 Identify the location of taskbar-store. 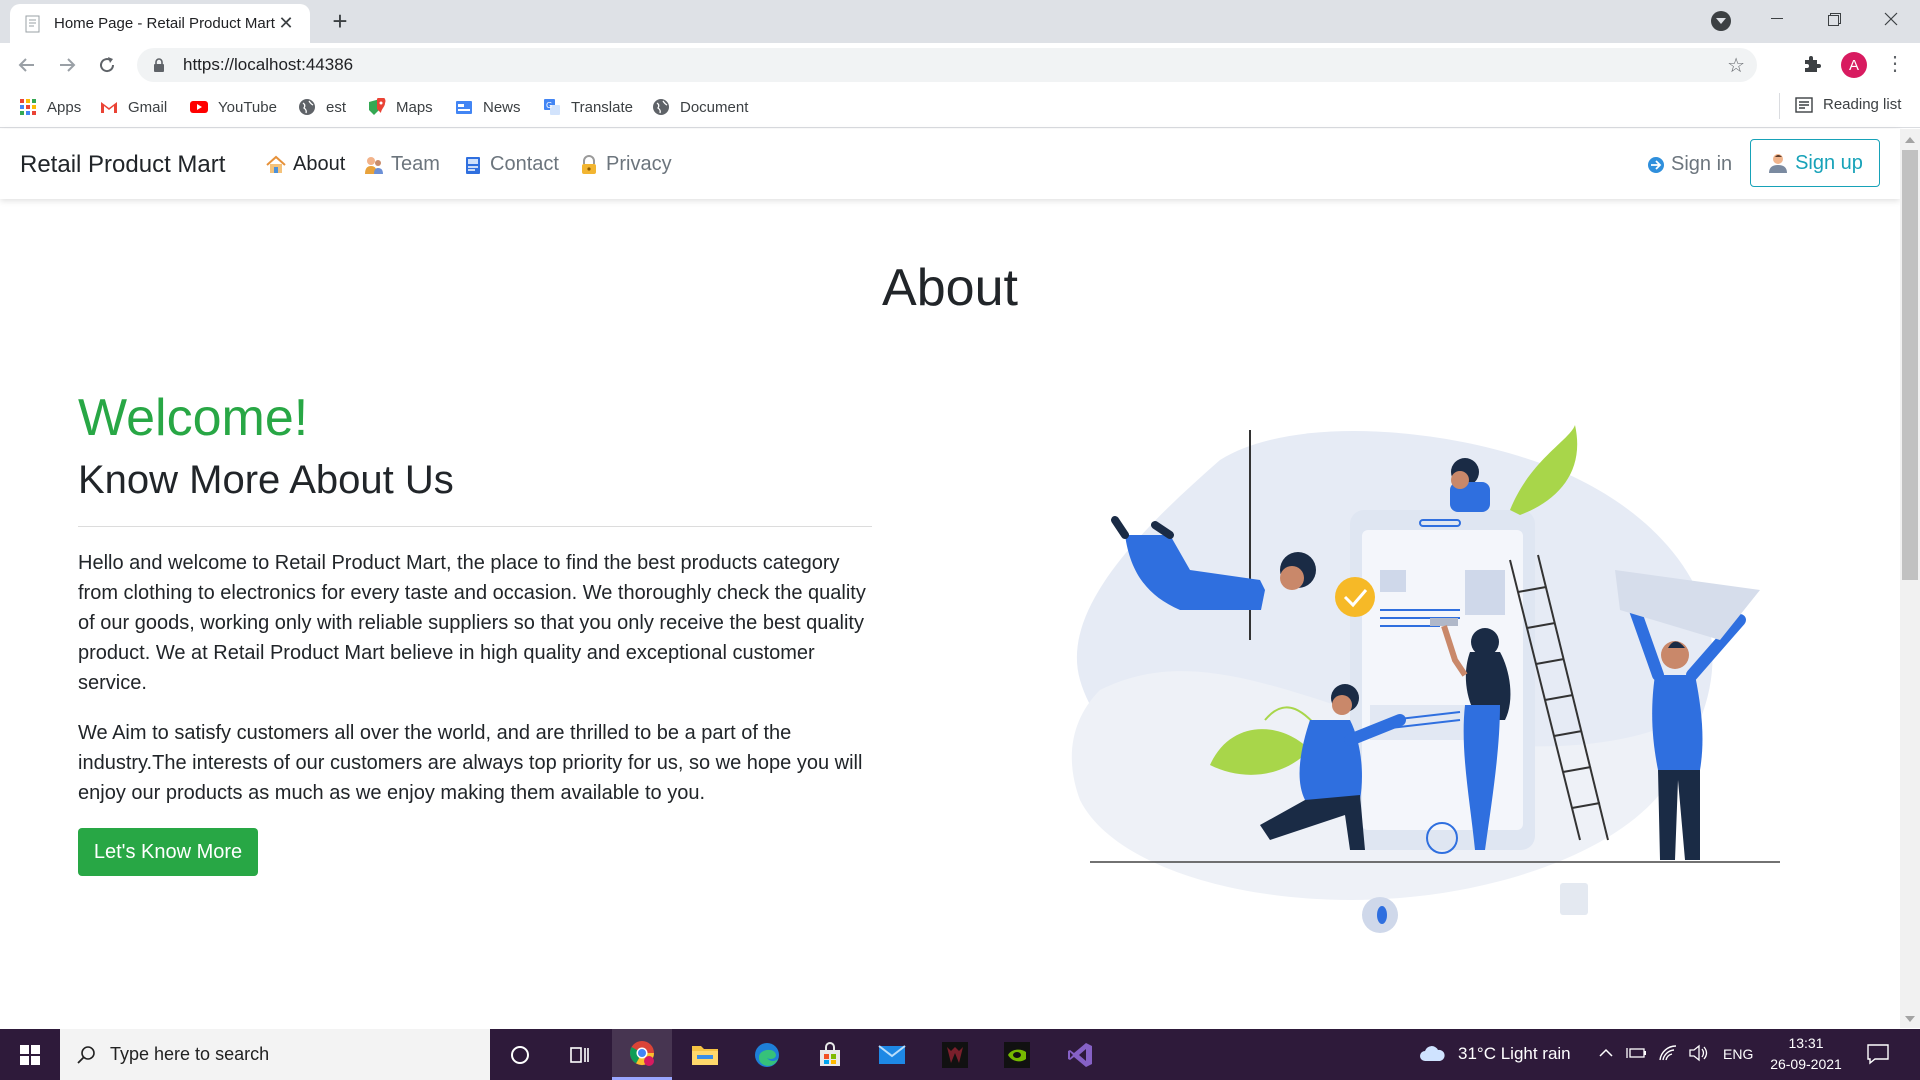
(830, 1054).